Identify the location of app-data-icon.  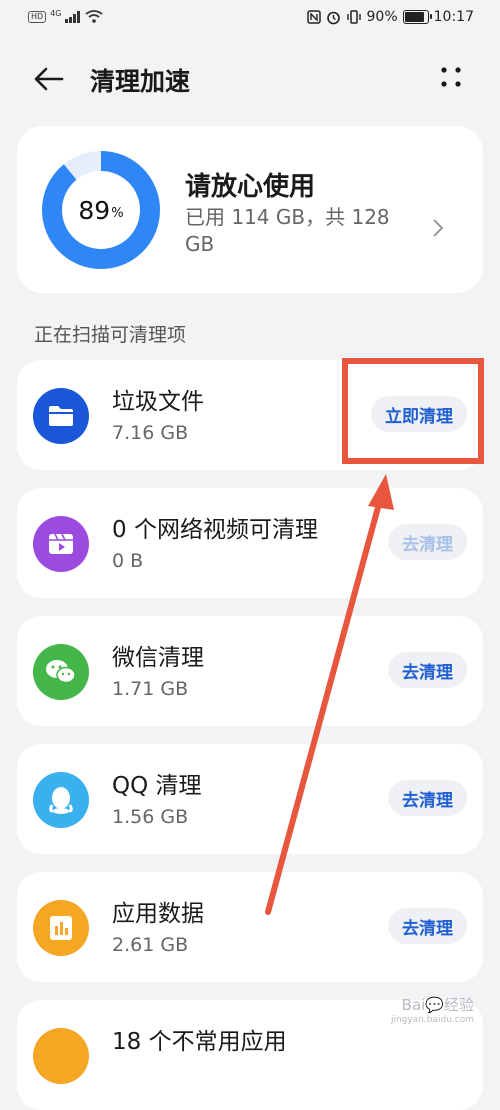
(61, 928).